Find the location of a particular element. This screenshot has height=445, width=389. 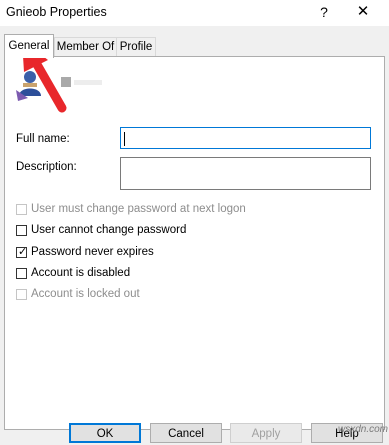

close-icon: ✕ is located at coordinates (363, 12).